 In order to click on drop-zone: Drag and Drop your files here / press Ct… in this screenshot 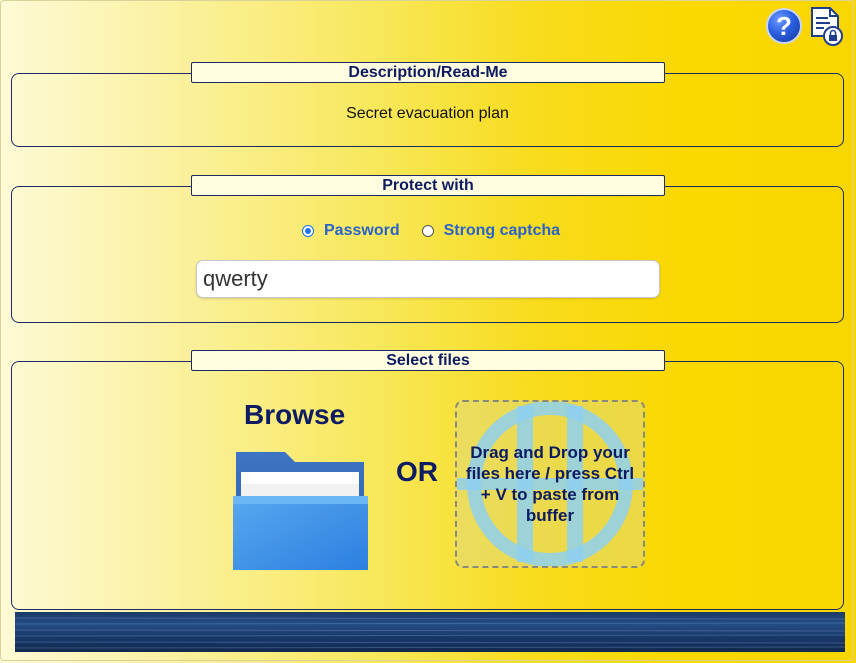, I will do `click(550, 484)`.